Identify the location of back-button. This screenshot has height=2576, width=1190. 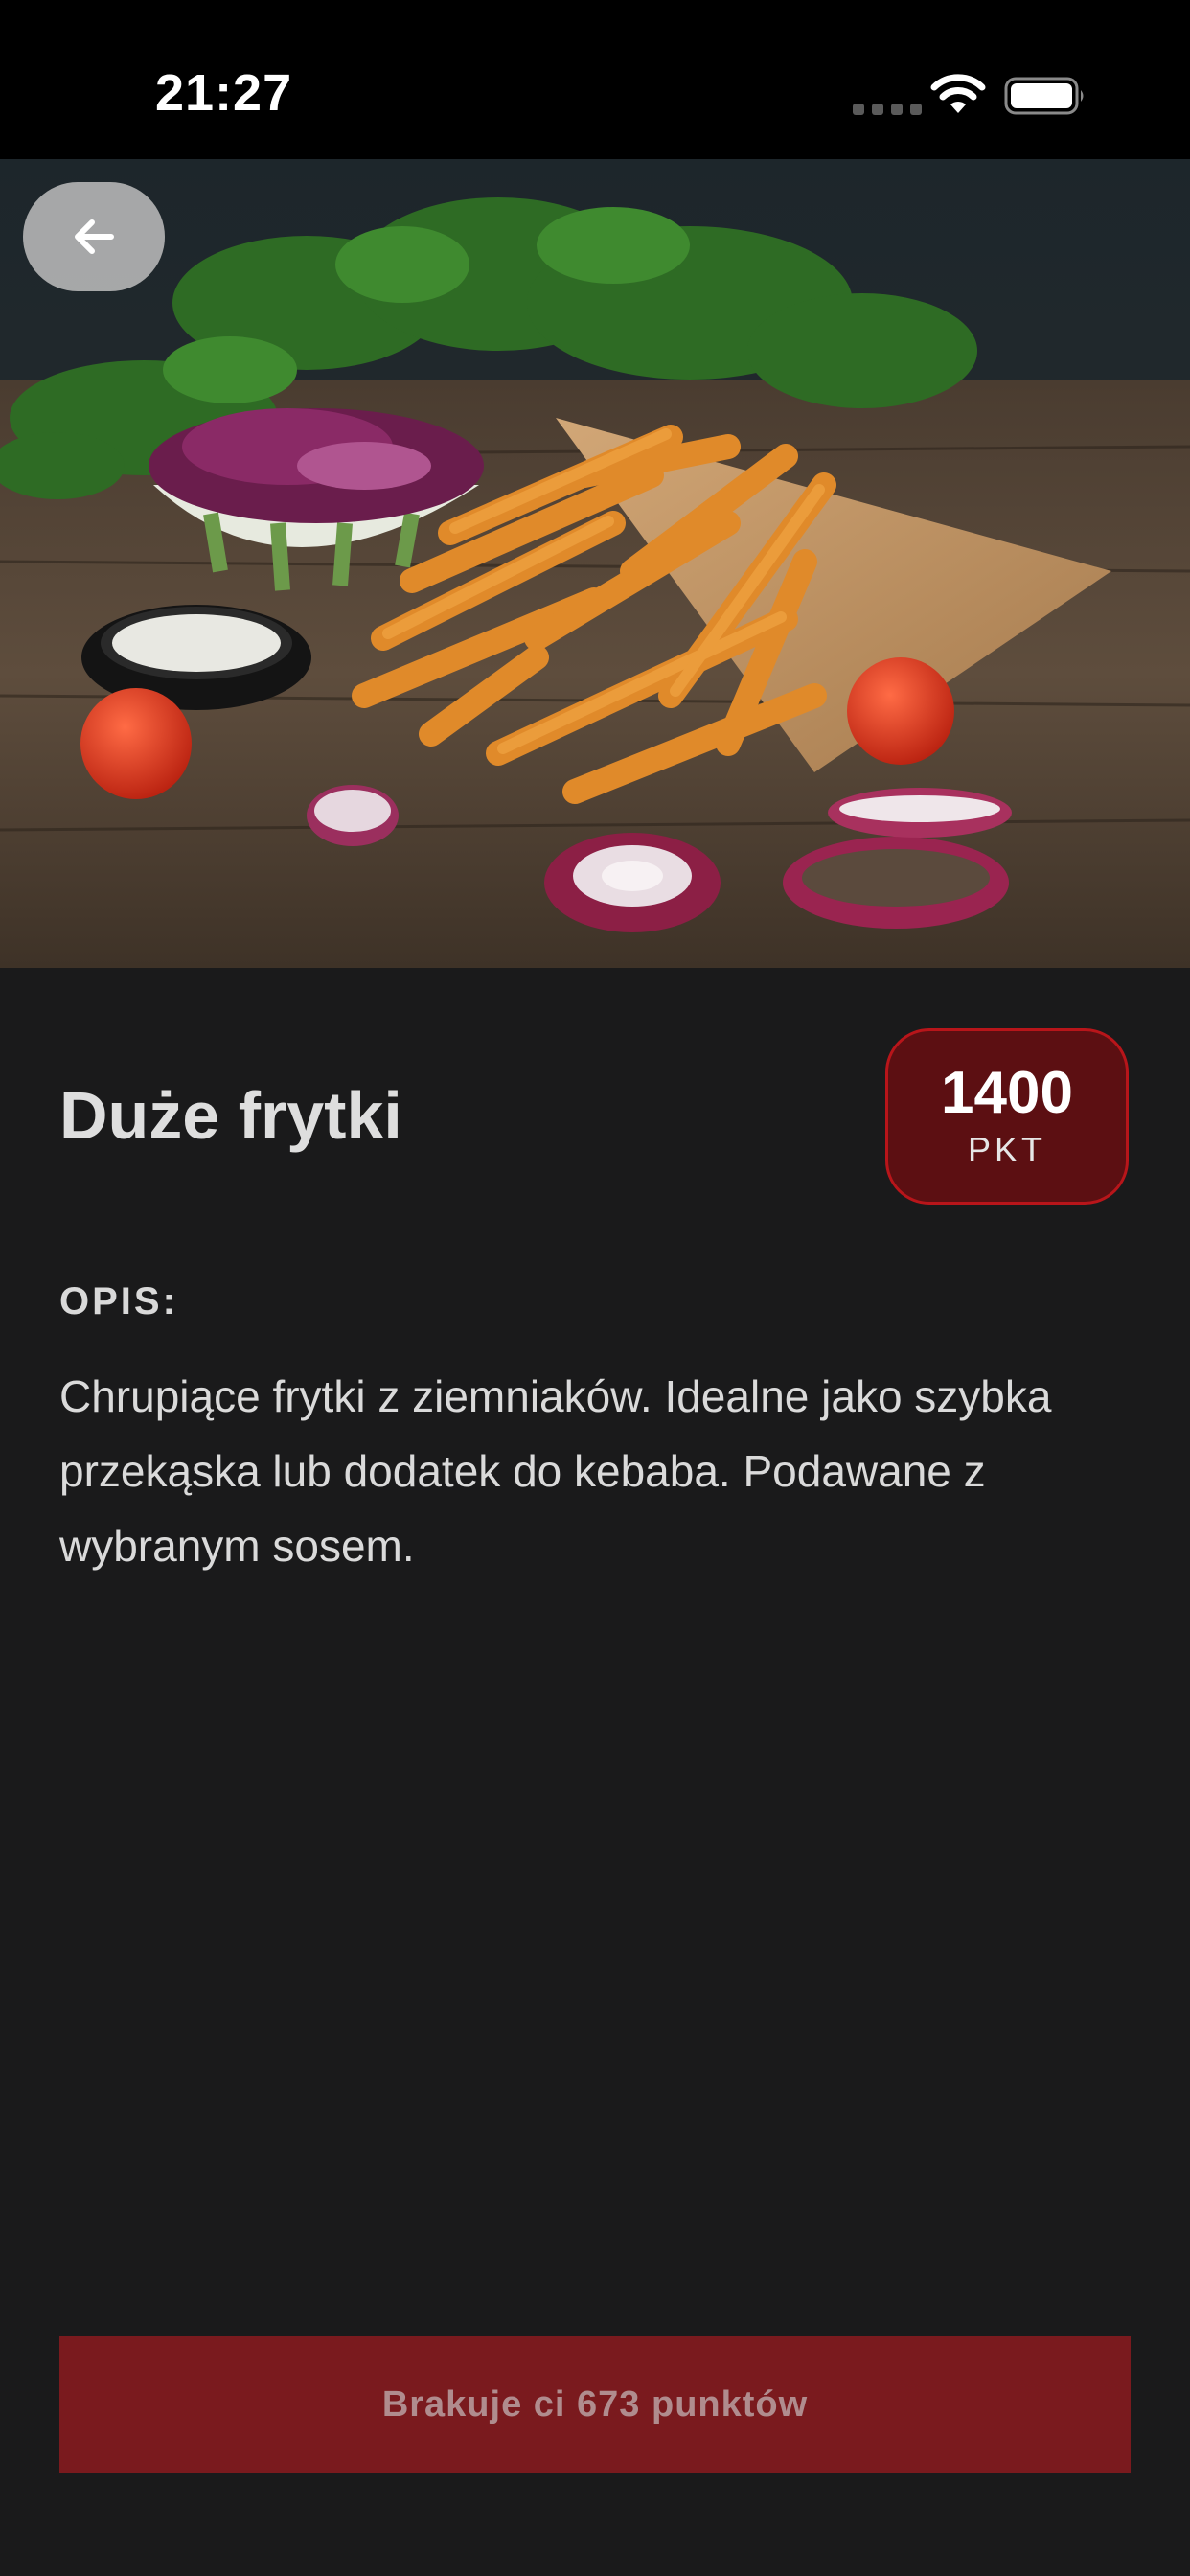
(94, 236).